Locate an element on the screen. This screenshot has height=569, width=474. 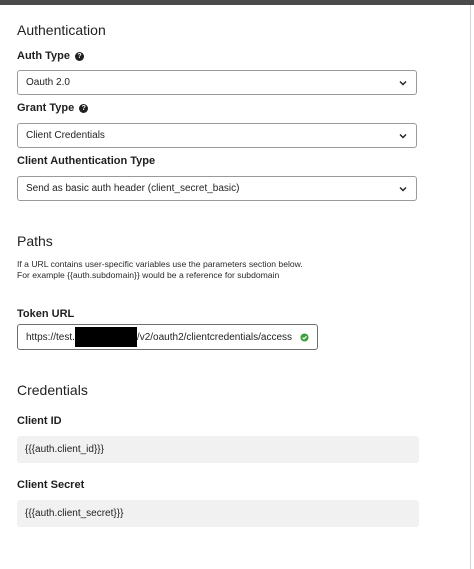
client-secret-value: {{{auth.client_secret}}} is located at coordinates (74, 513).